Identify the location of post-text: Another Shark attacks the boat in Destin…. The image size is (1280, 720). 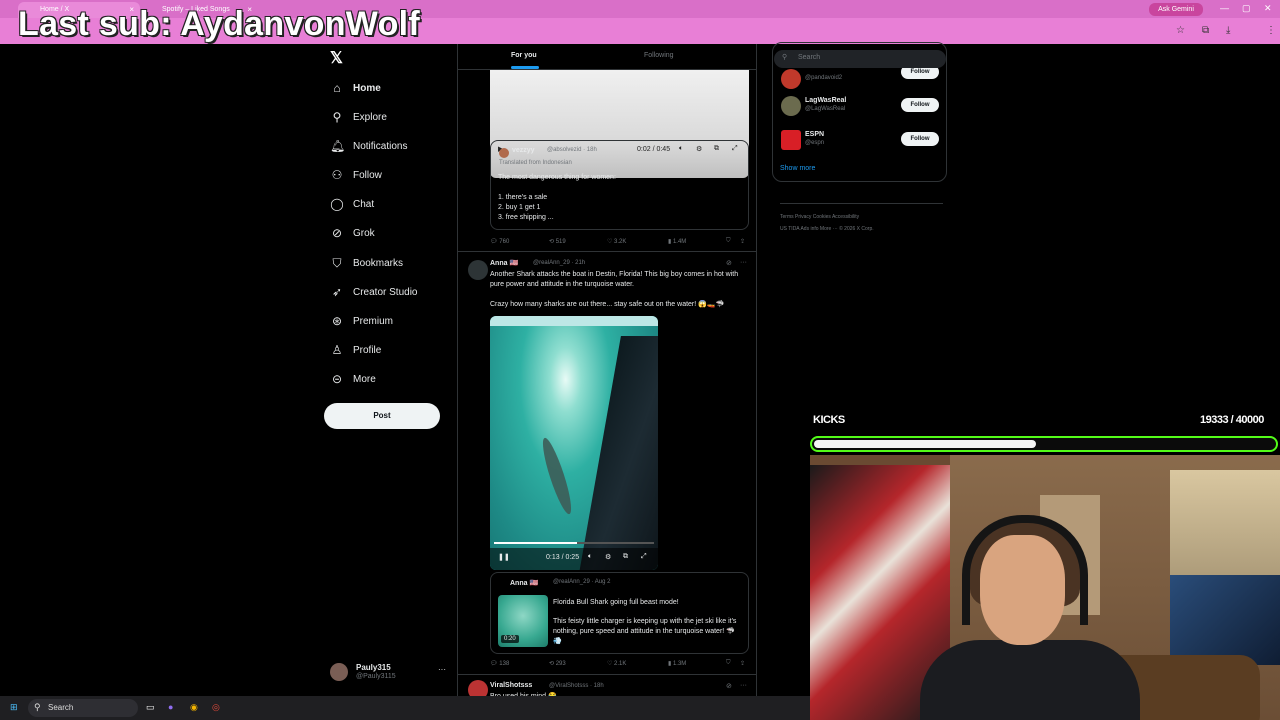
(614, 279).